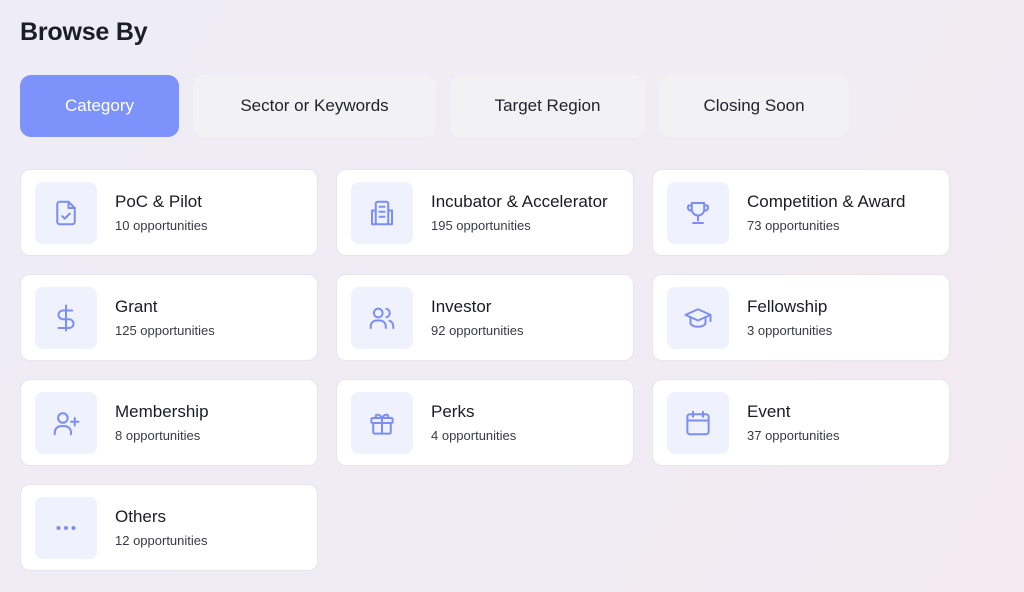 This screenshot has width=1024, height=592. What do you see at coordinates (158, 201) in the screenshot?
I see `category-title: PoC & Pilot` at bounding box center [158, 201].